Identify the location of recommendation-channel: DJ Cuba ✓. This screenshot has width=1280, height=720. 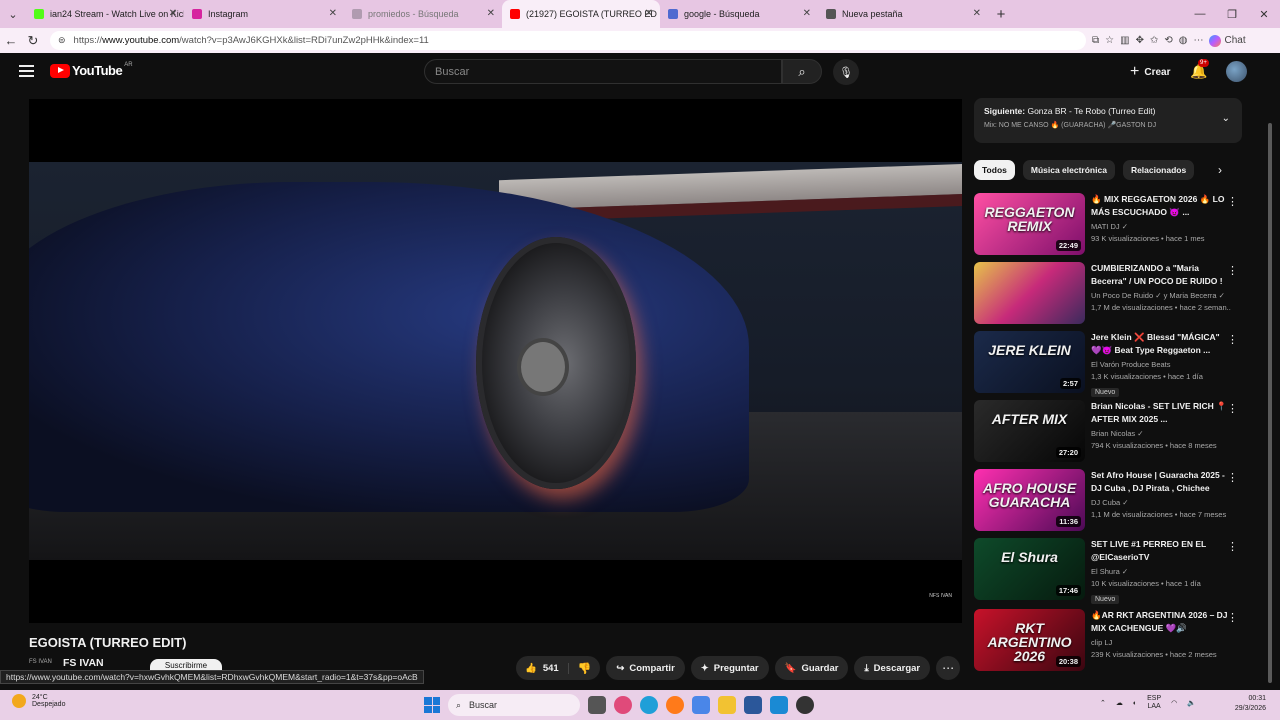
(1161, 502).